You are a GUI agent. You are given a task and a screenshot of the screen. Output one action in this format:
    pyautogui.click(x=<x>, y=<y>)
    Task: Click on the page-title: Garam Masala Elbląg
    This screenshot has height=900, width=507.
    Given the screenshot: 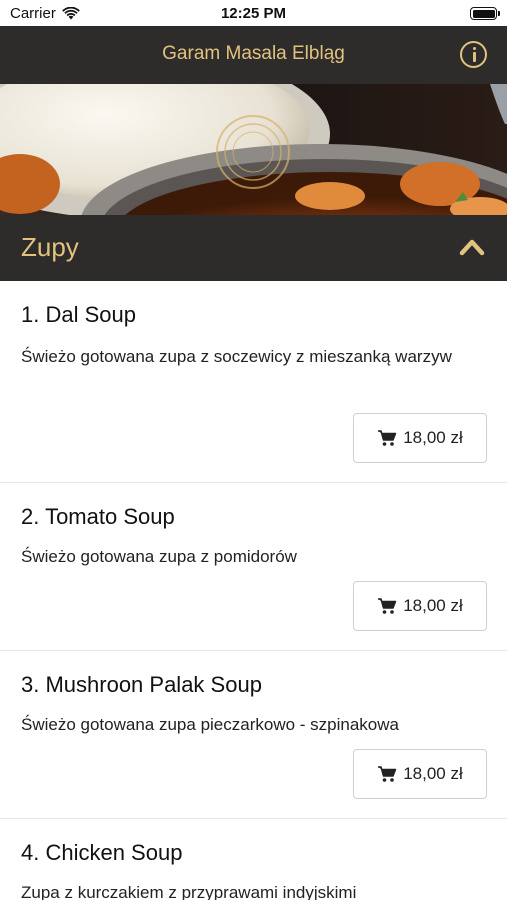 What is the action you would take?
    pyautogui.click(x=253, y=53)
    